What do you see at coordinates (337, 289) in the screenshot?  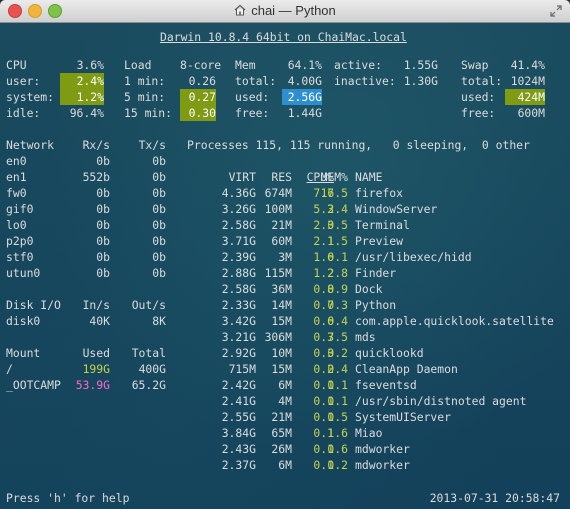 I see `proc-mem: 0.9` at bounding box center [337, 289].